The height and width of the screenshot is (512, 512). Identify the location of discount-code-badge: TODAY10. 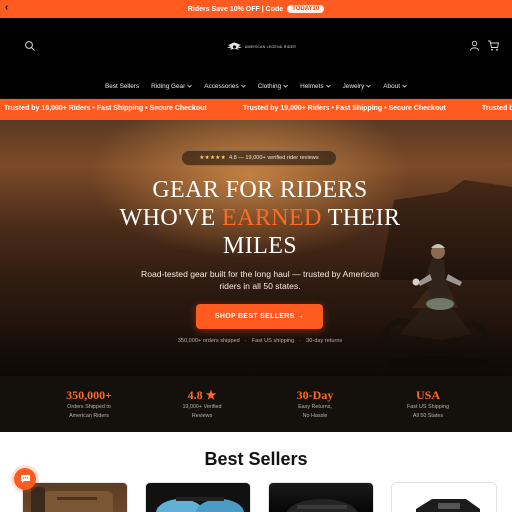
(306, 9).